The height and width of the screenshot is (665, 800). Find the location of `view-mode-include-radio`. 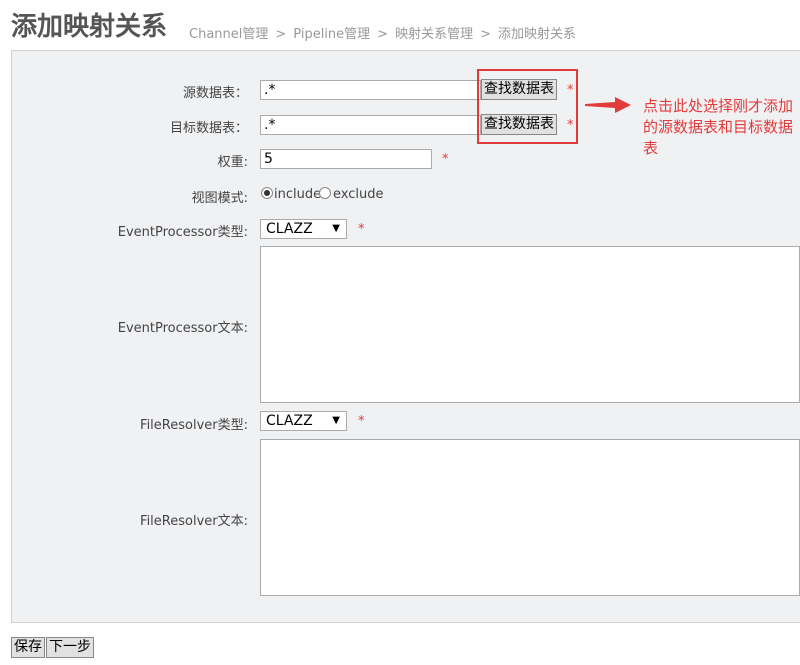

view-mode-include-radio is located at coordinates (267, 193).